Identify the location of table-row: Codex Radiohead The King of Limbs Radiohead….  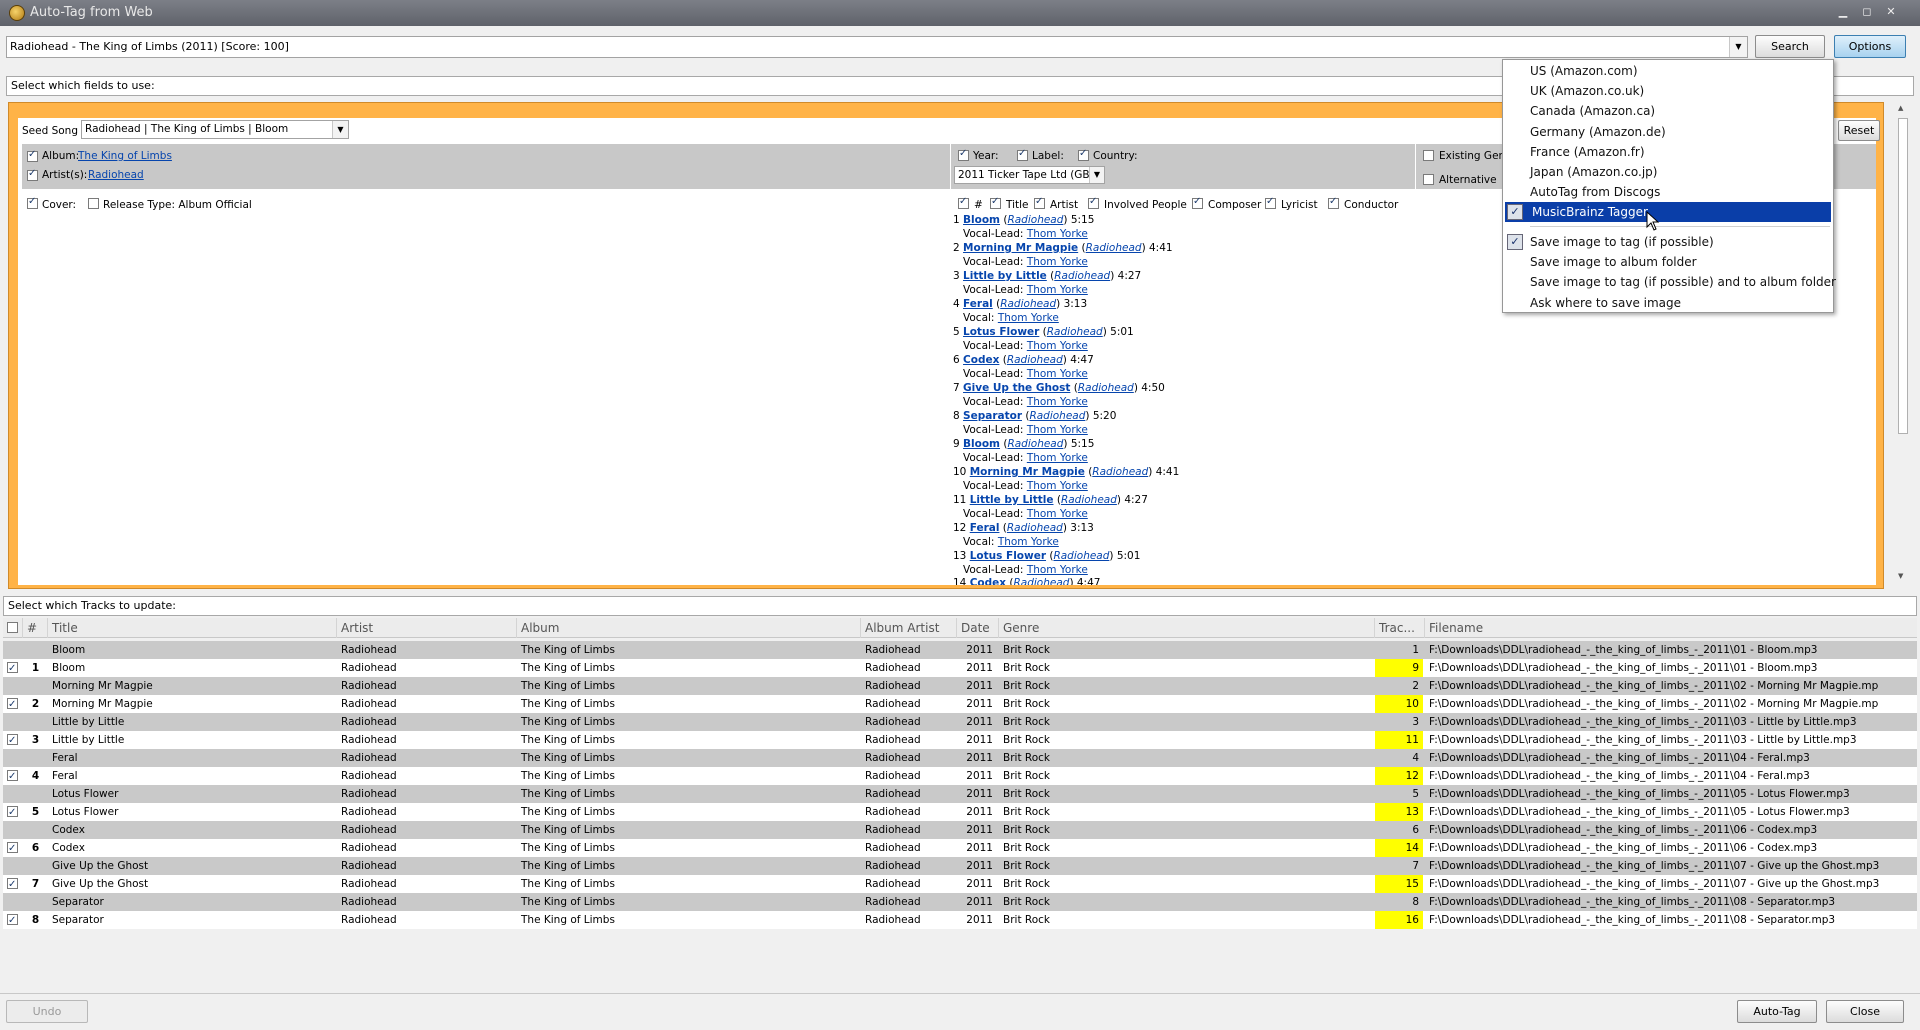
(960, 830).